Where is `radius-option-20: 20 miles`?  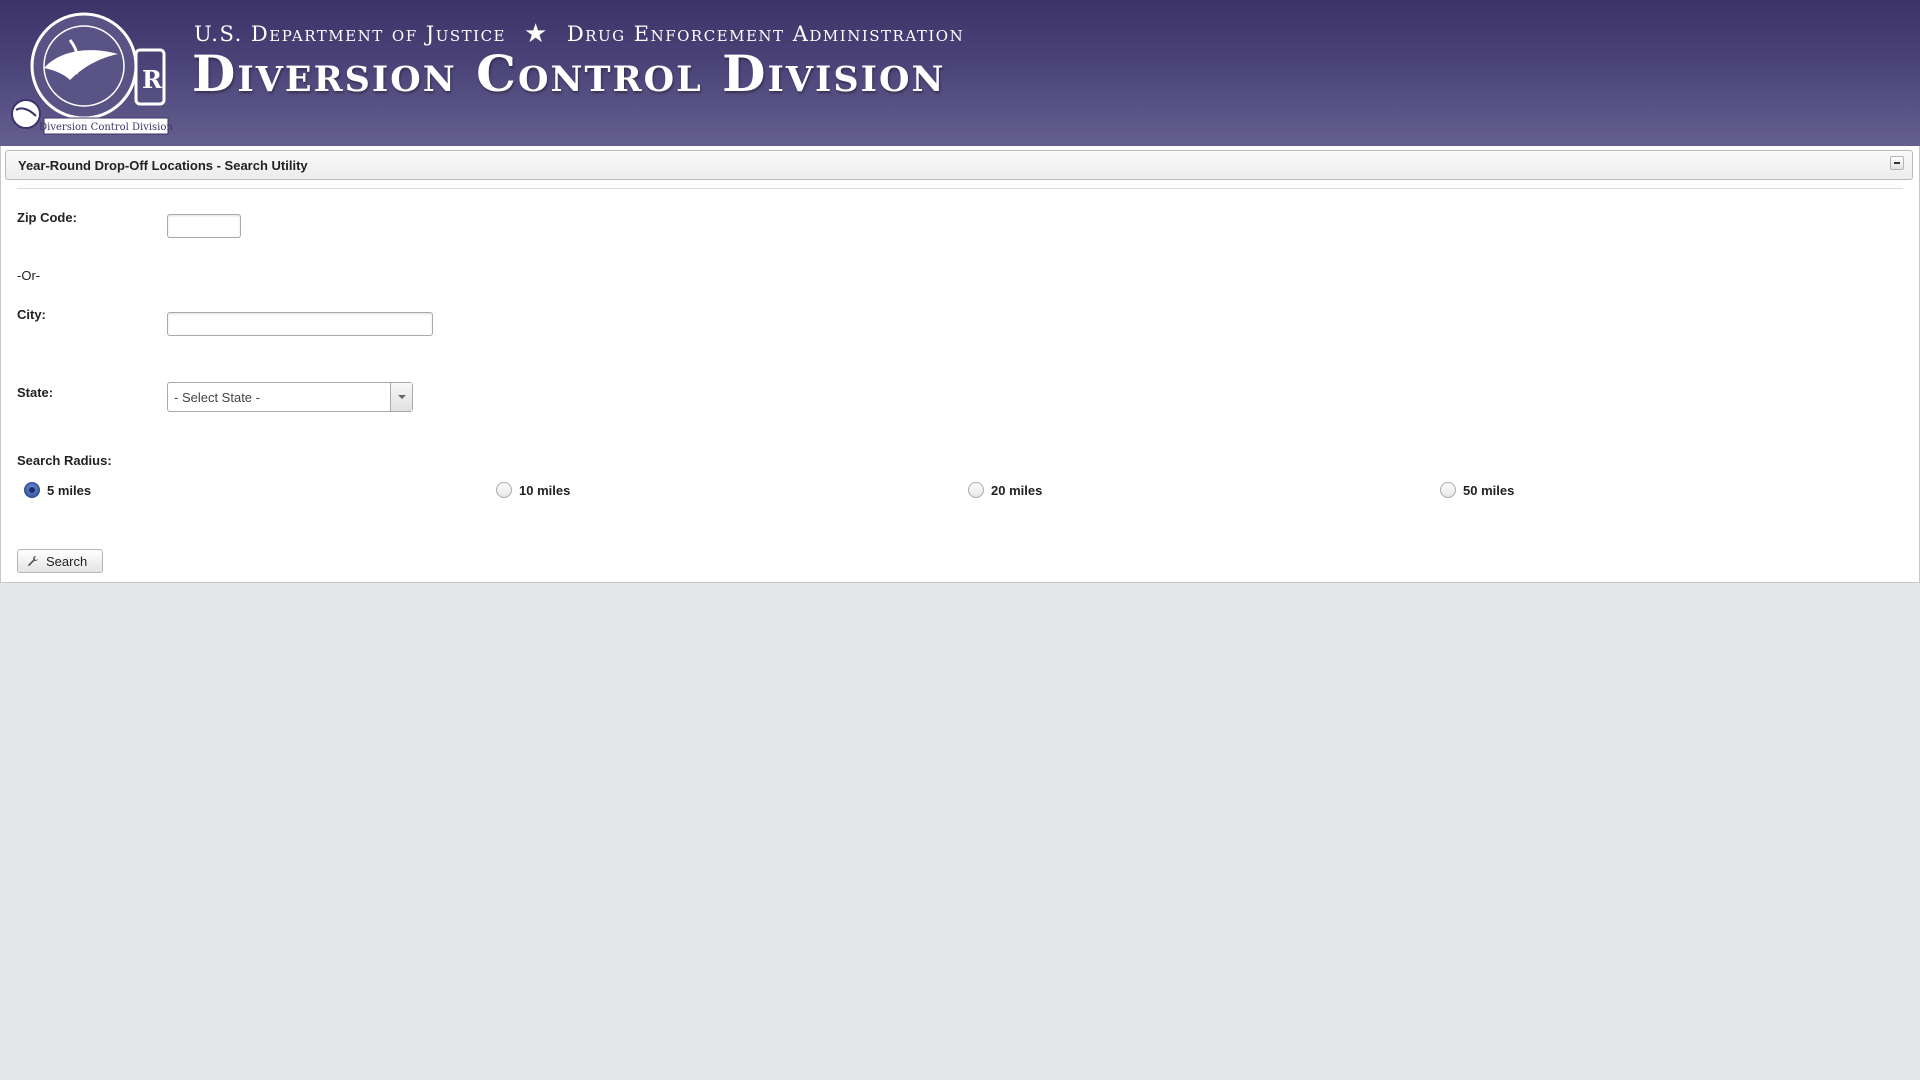
radius-option-20: 20 miles is located at coordinates (1005, 490).